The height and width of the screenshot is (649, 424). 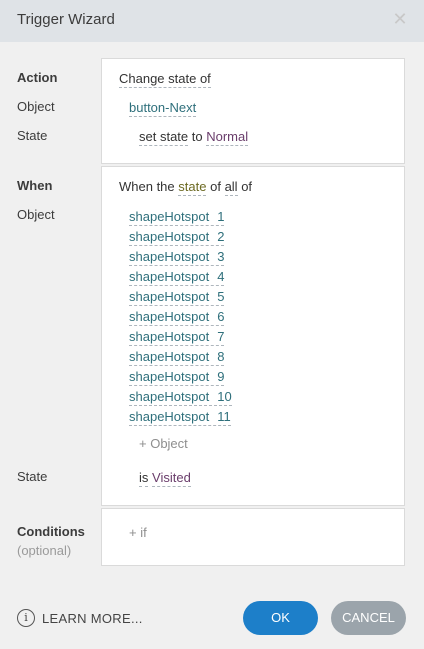 I want to click on cancel-button: CANCEL, so click(x=368, y=618).